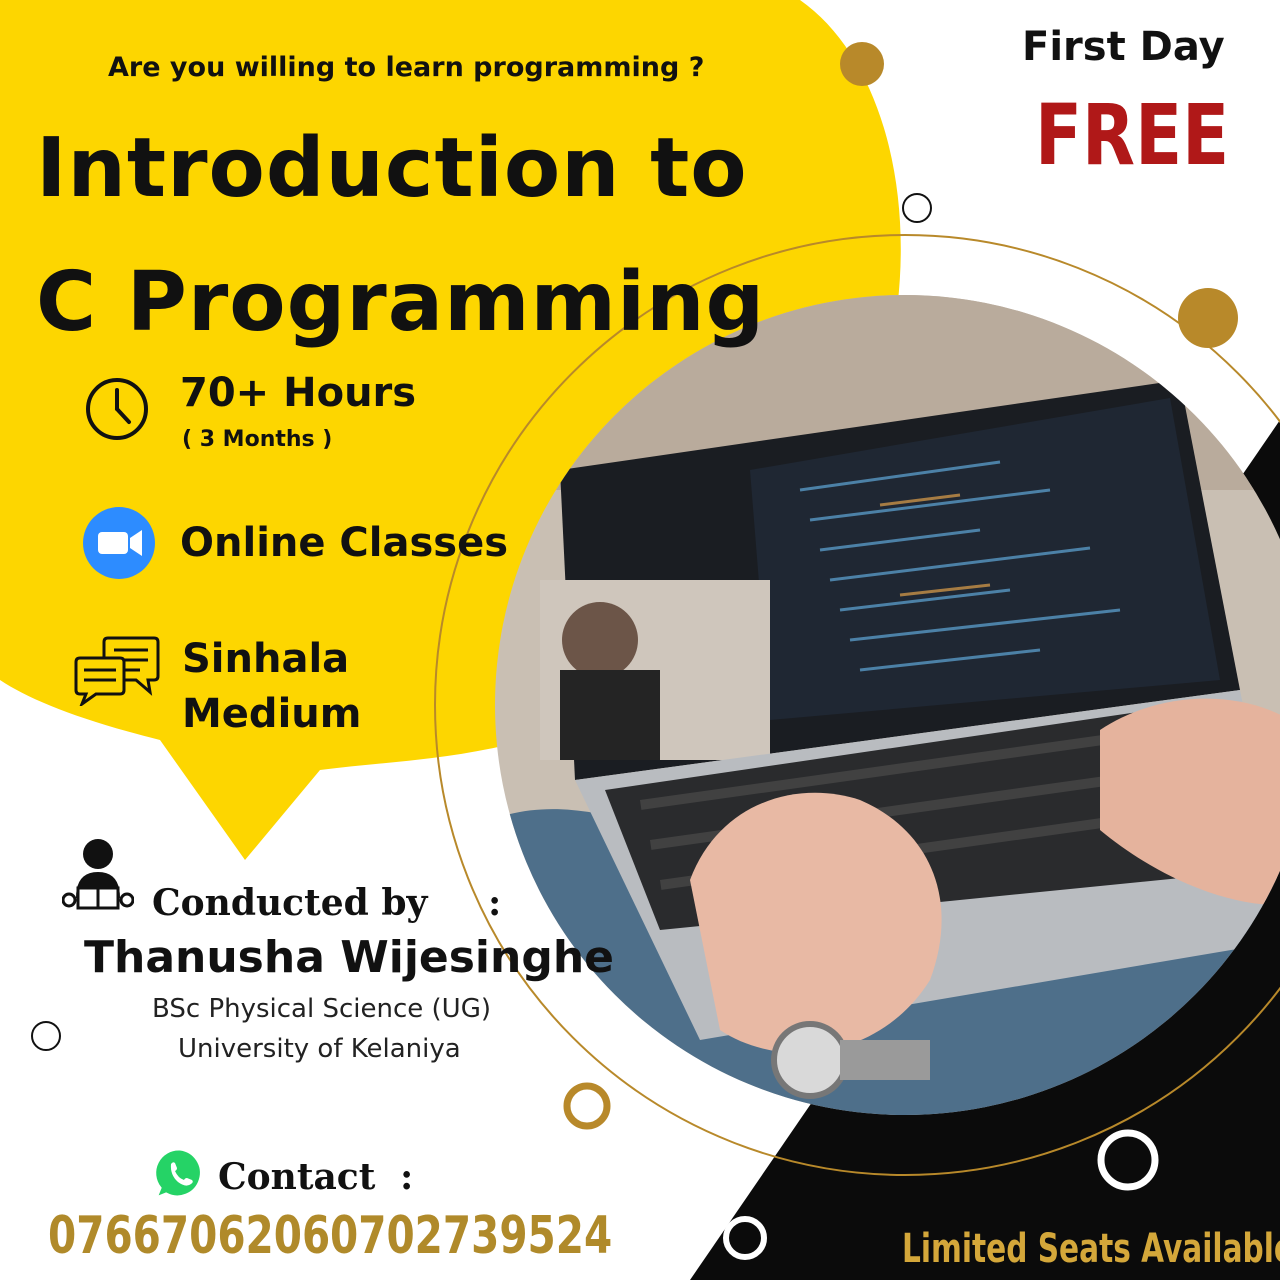  What do you see at coordinates (117, 671) in the screenshot?
I see `chat-bubbles-icon` at bounding box center [117, 671].